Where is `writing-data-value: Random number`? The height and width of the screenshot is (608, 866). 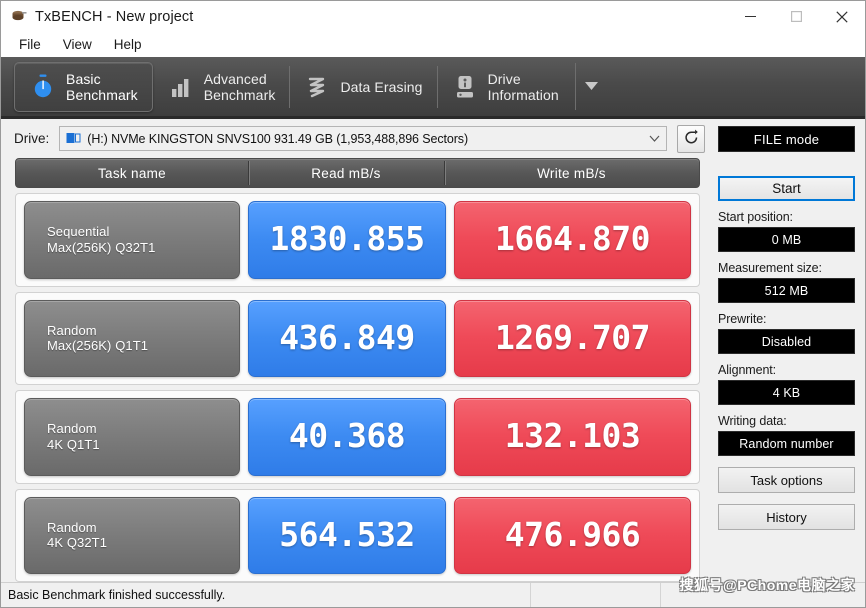 writing-data-value: Random number is located at coordinates (786, 443).